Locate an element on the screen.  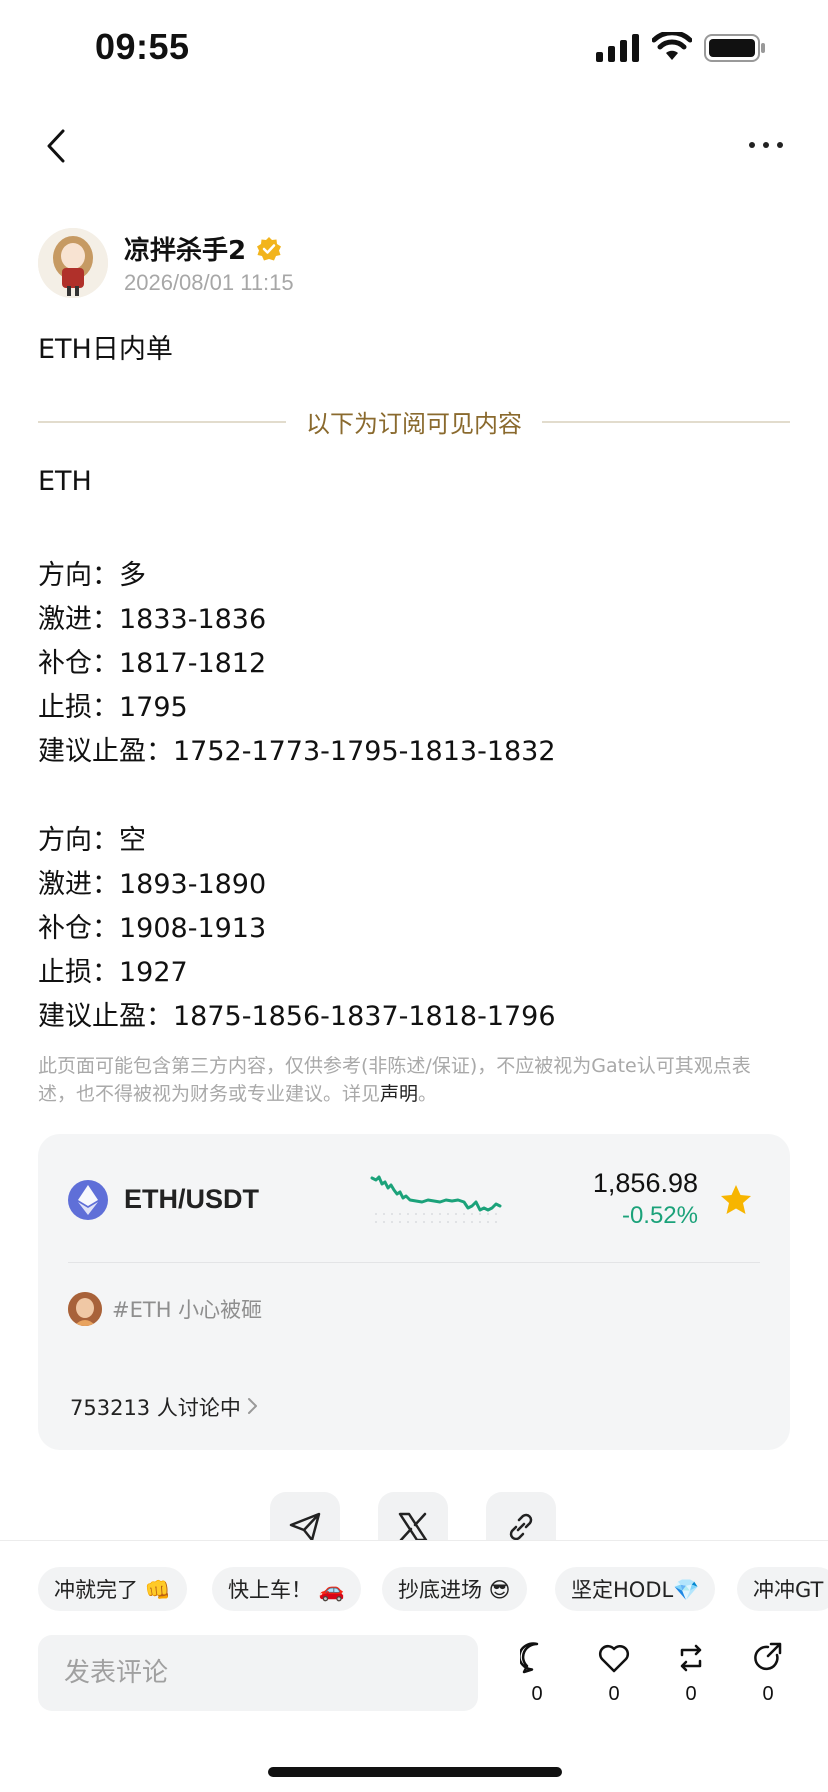
verified-badge-icon is located at coordinates (269, 249).